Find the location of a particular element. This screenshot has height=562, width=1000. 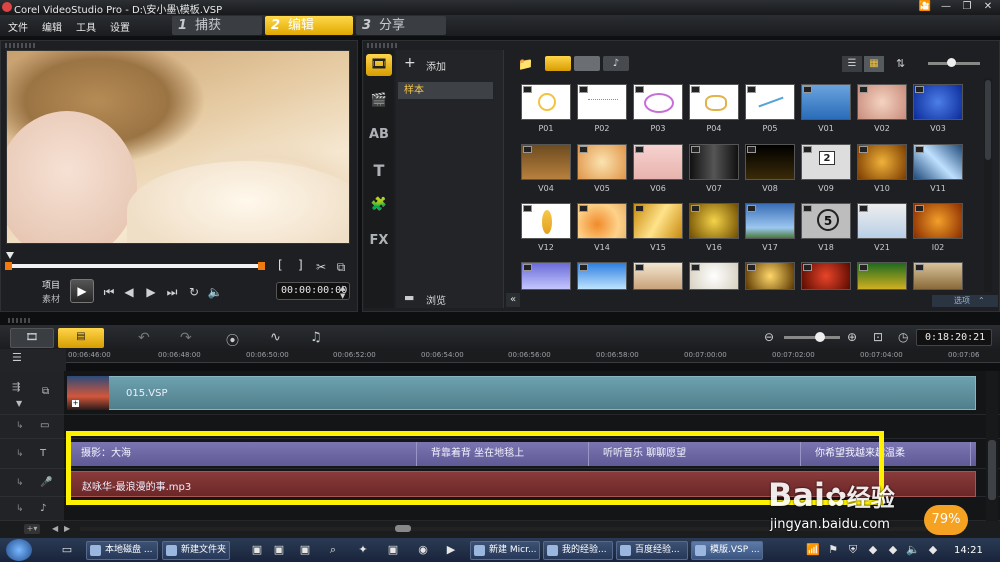

record-capture-icon: ⦿ is located at coordinates (232, 339).